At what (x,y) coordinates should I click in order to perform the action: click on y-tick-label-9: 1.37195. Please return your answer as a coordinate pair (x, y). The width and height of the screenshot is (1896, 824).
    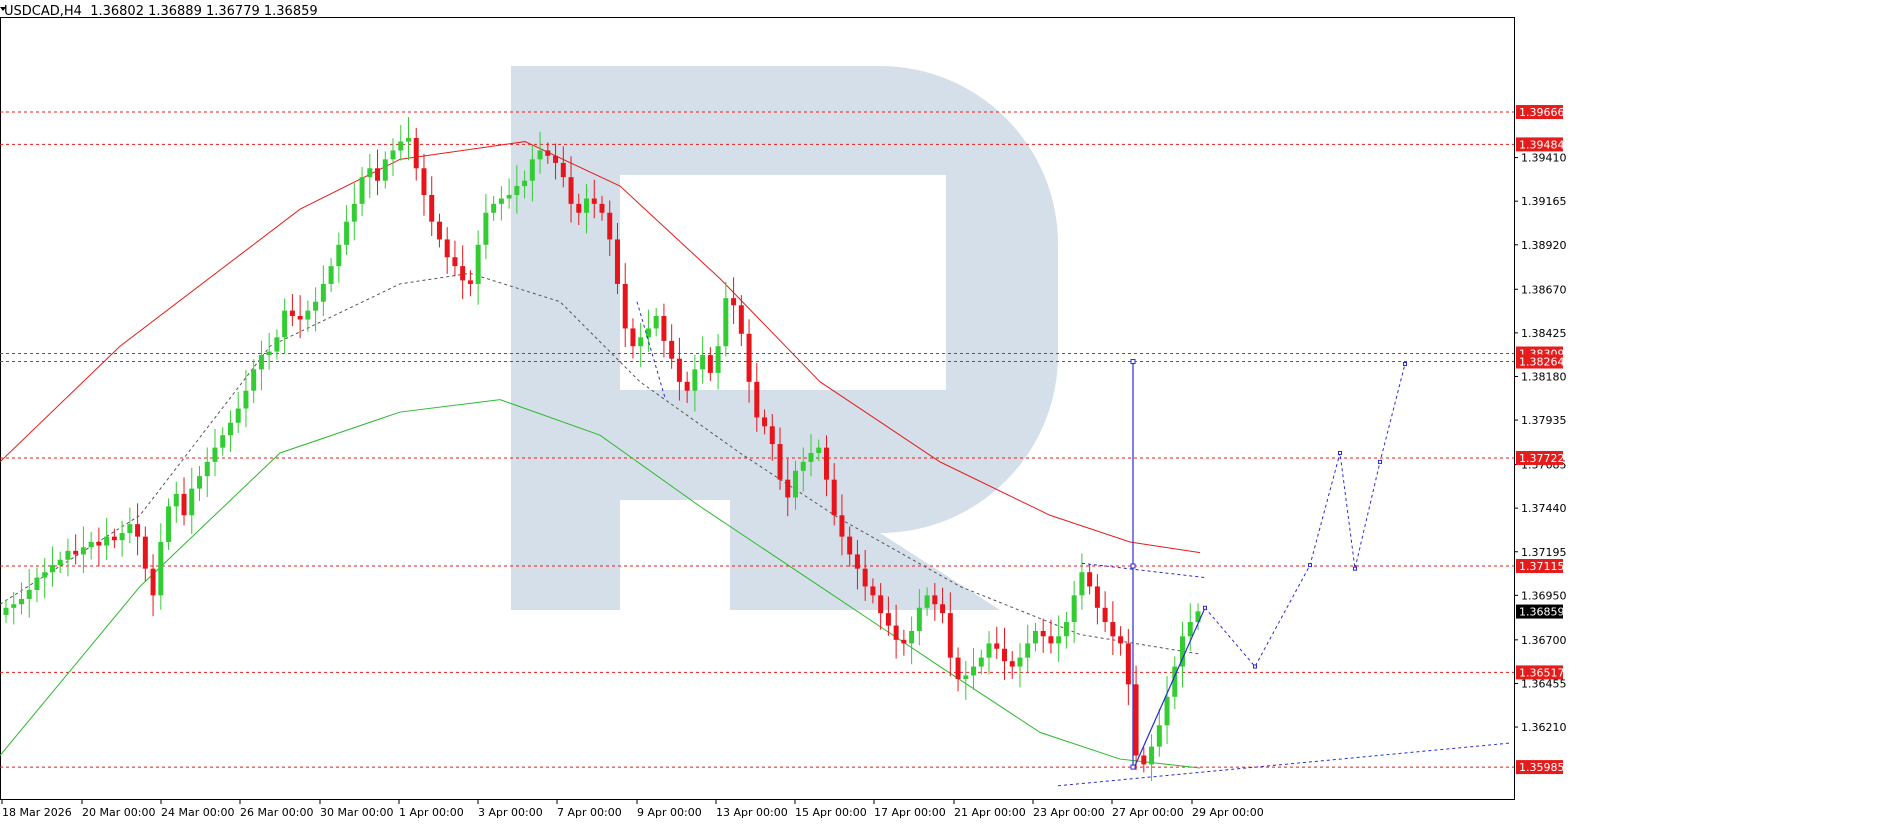
    Looking at the image, I should click on (1544, 552).